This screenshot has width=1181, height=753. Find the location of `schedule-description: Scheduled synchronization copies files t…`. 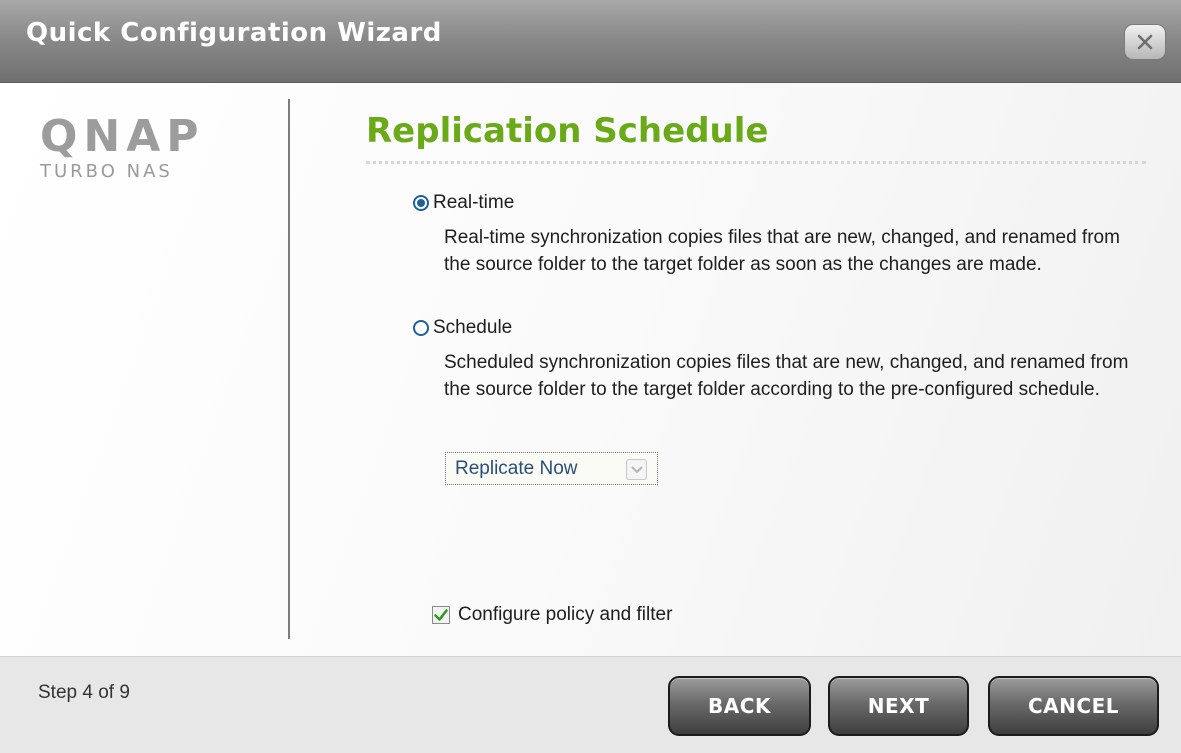

schedule-description: Scheduled synchronization copies files t… is located at coordinates (786, 376).